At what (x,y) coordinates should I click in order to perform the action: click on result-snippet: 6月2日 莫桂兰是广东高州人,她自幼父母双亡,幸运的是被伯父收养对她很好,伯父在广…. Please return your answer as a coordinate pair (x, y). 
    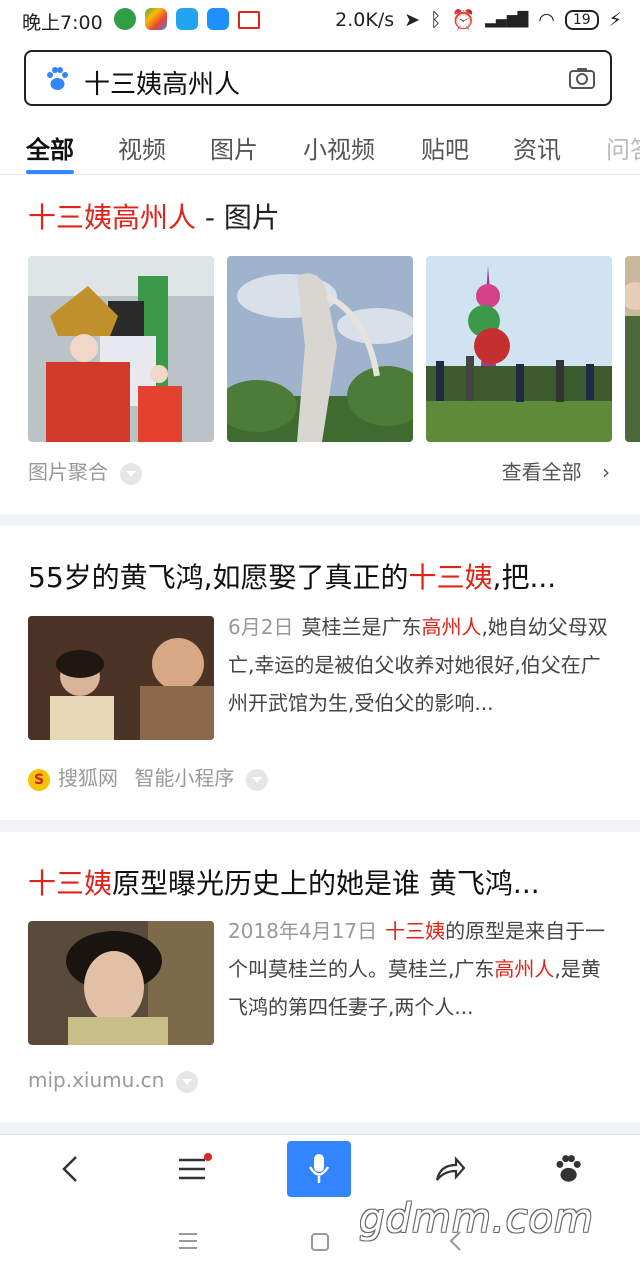
    Looking at the image, I should click on (422, 665).